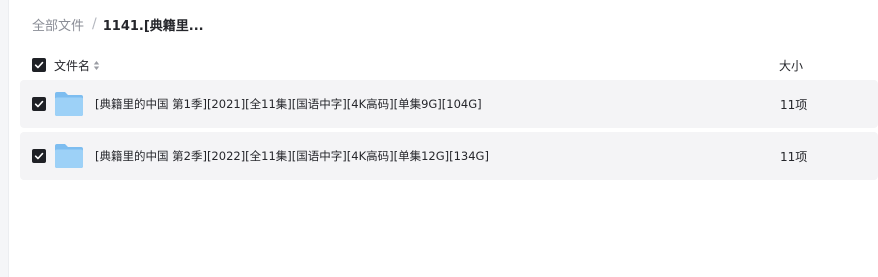 The image size is (878, 277). Describe the element at coordinates (791, 65) in the screenshot. I see `size-column-header: 大小` at that location.